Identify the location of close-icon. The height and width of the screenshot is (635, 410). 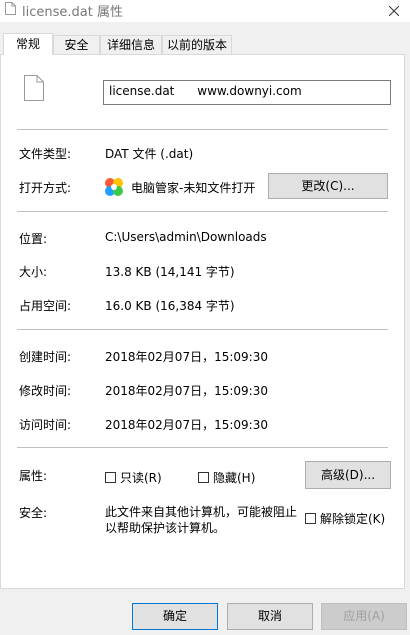
(394, 11).